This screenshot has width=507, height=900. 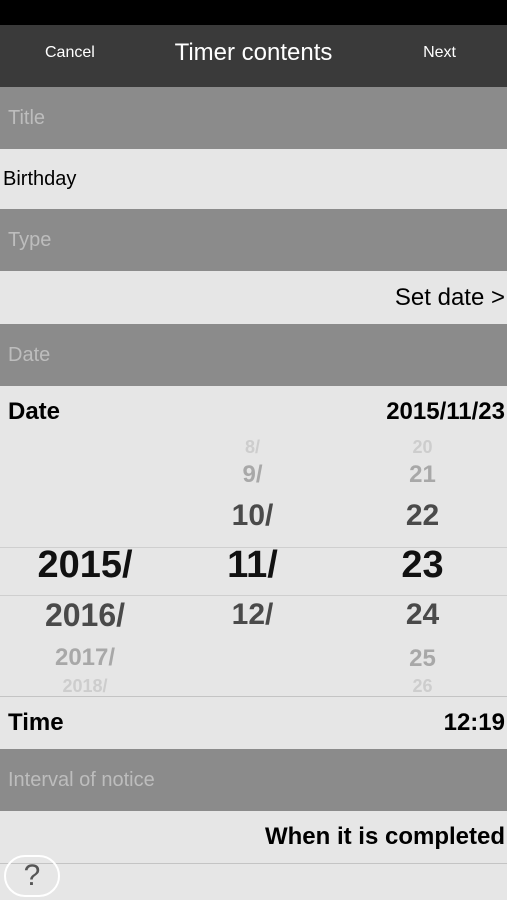 What do you see at coordinates (422, 516) in the screenshot?
I see `day-option: 22` at bounding box center [422, 516].